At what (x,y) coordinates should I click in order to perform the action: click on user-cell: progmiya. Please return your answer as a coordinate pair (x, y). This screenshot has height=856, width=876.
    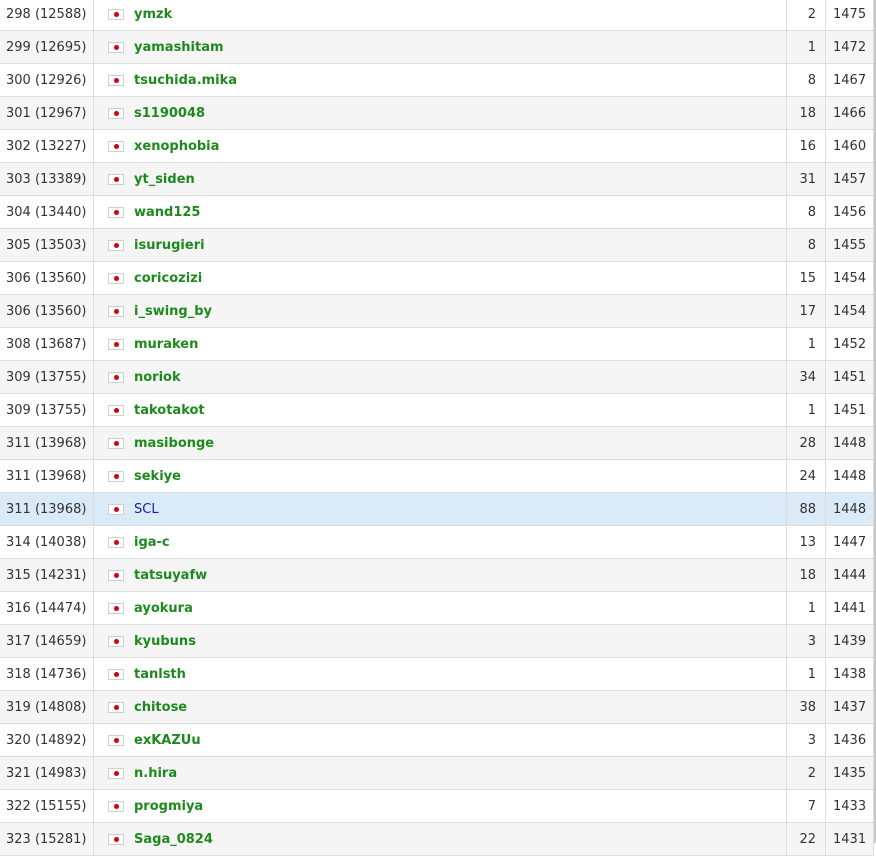
    Looking at the image, I should click on (440, 806).